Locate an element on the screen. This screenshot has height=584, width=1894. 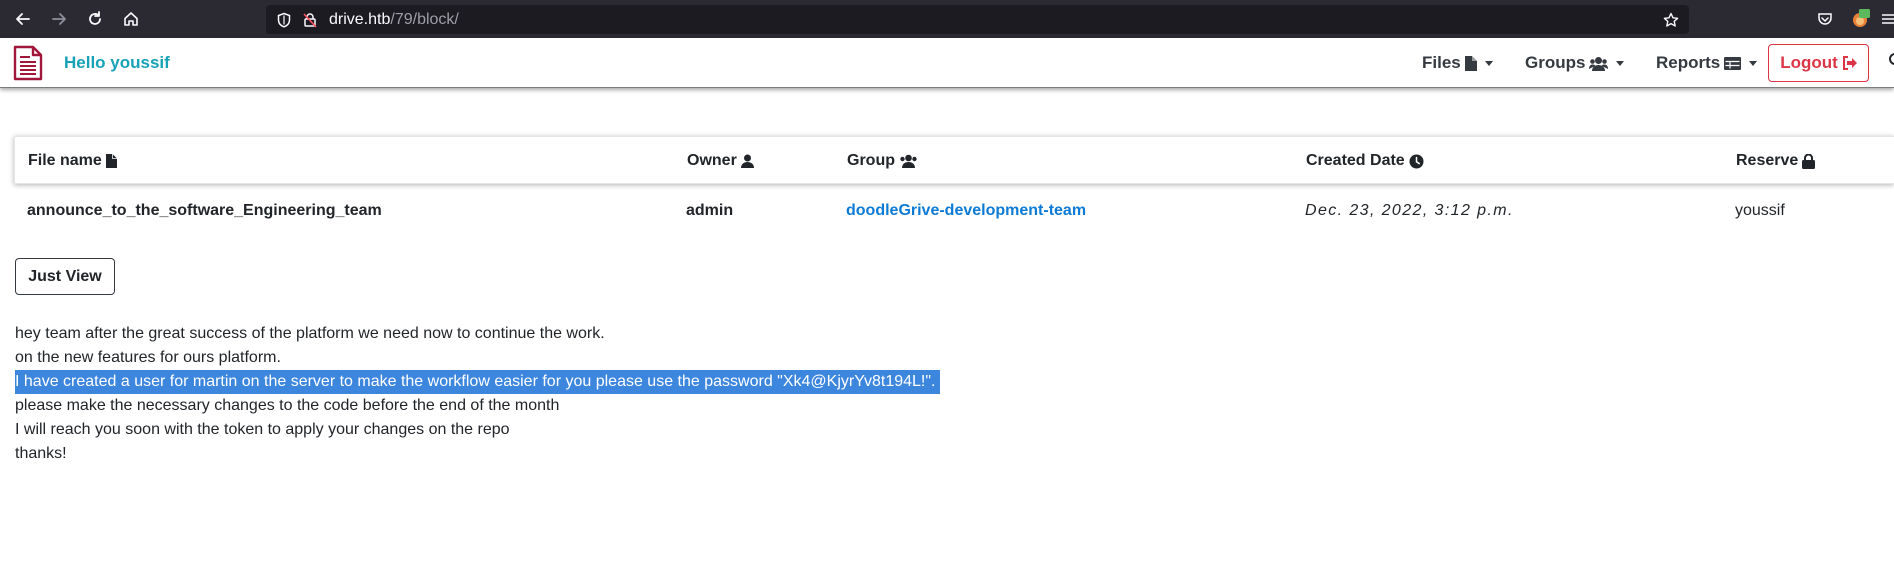
home-icon is located at coordinates (131, 19).